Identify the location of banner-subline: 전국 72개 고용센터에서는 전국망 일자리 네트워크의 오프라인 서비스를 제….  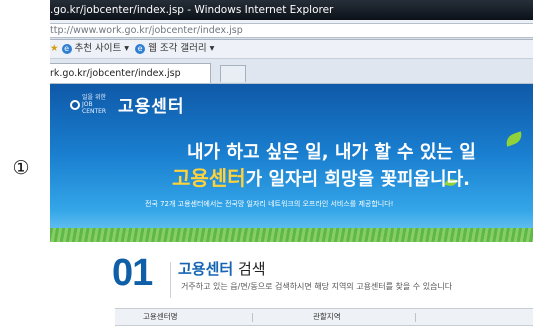
(269, 204).